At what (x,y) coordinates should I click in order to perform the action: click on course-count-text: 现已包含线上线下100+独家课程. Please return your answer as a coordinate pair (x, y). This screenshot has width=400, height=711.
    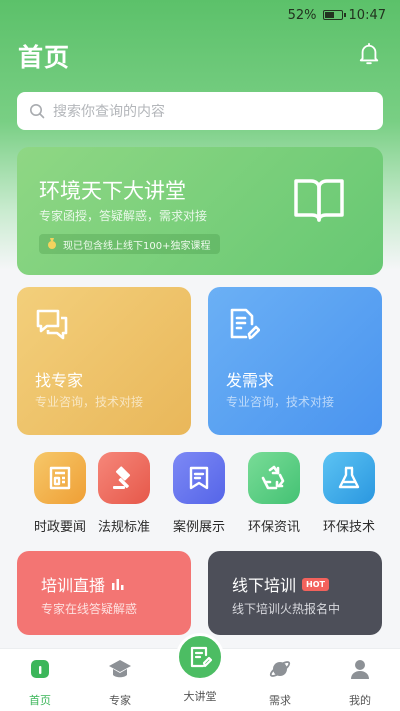
    Looking at the image, I should click on (137, 246).